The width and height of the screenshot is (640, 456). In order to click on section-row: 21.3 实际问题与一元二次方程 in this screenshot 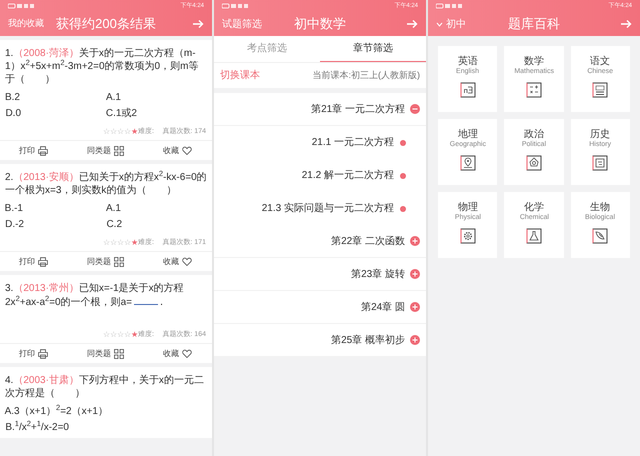, I will do `click(320, 208)`.